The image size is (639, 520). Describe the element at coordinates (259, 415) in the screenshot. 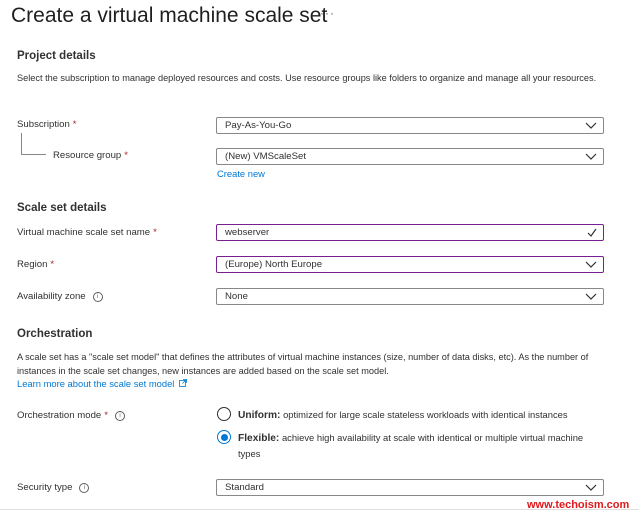

I see `uniform-option-name: Uniform:` at that location.